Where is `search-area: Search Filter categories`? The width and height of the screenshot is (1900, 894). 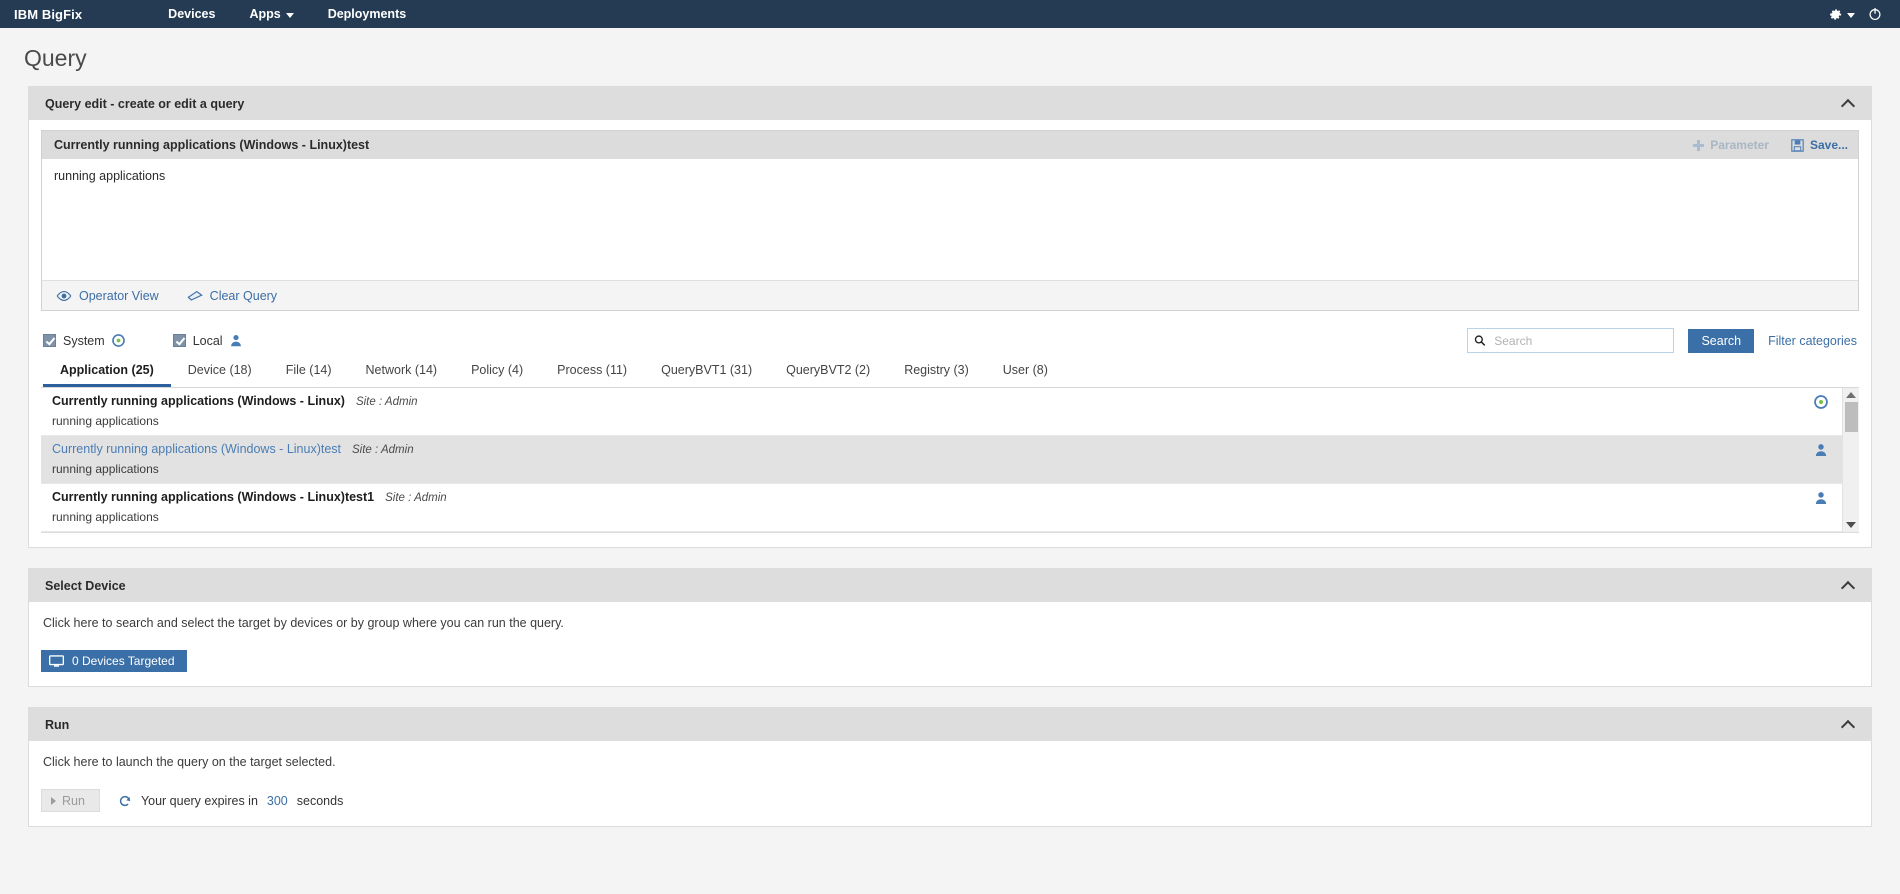
search-area: Search Filter categories is located at coordinates (1662, 340).